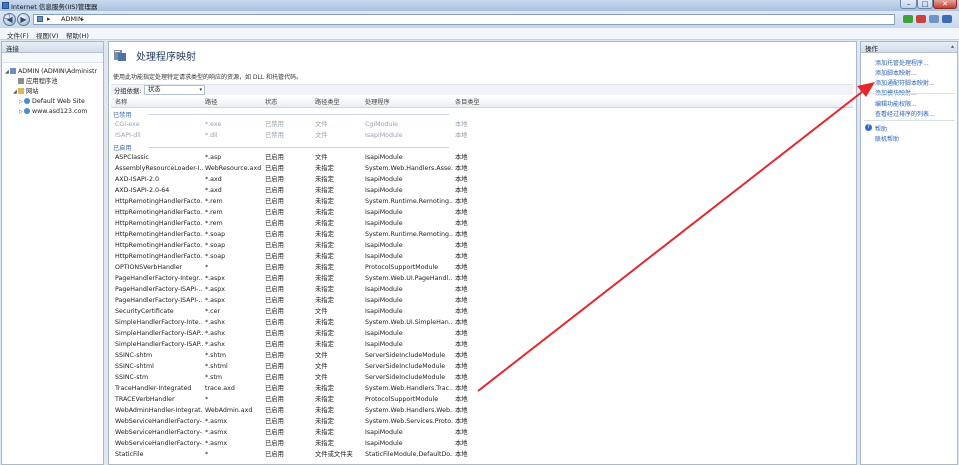 The image size is (959, 465). I want to click on tree-item: ◢ ADMIN (ADMIN\Administr, so click(51, 71).